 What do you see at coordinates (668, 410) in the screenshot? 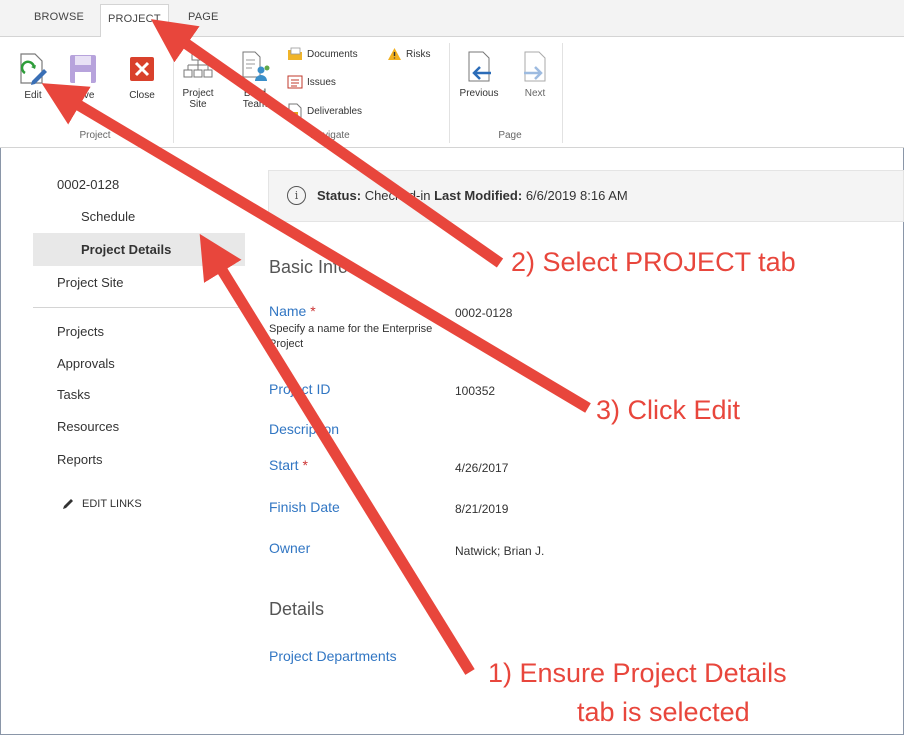
I see `callout-step-3: 3) Click Edit` at bounding box center [668, 410].